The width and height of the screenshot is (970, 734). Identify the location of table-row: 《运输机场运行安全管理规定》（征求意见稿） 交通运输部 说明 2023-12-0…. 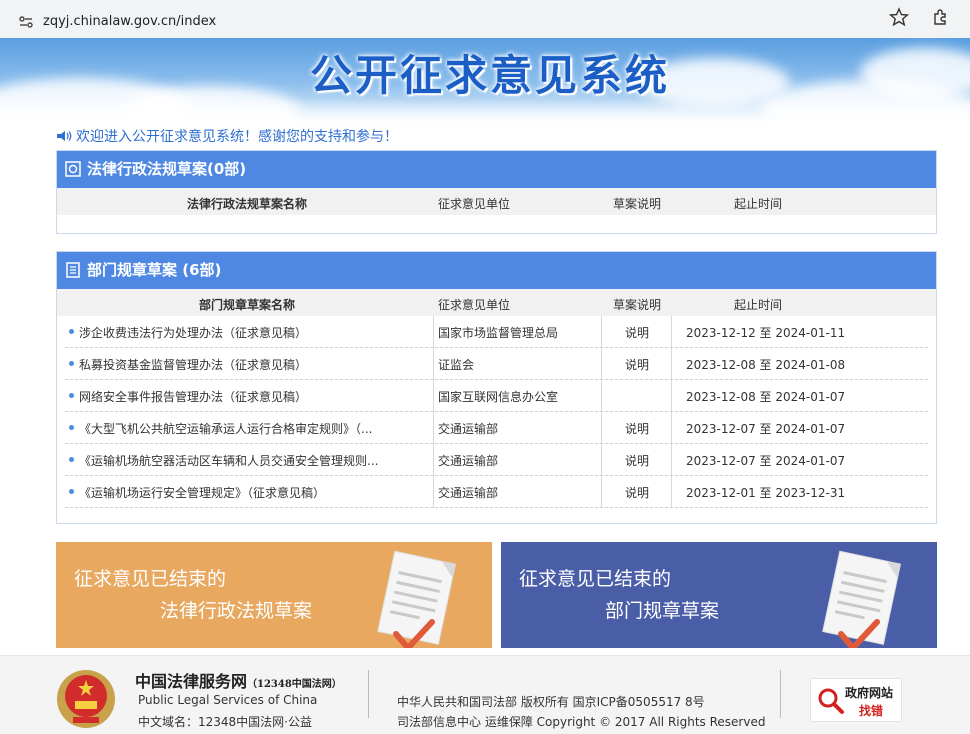
(496, 492).